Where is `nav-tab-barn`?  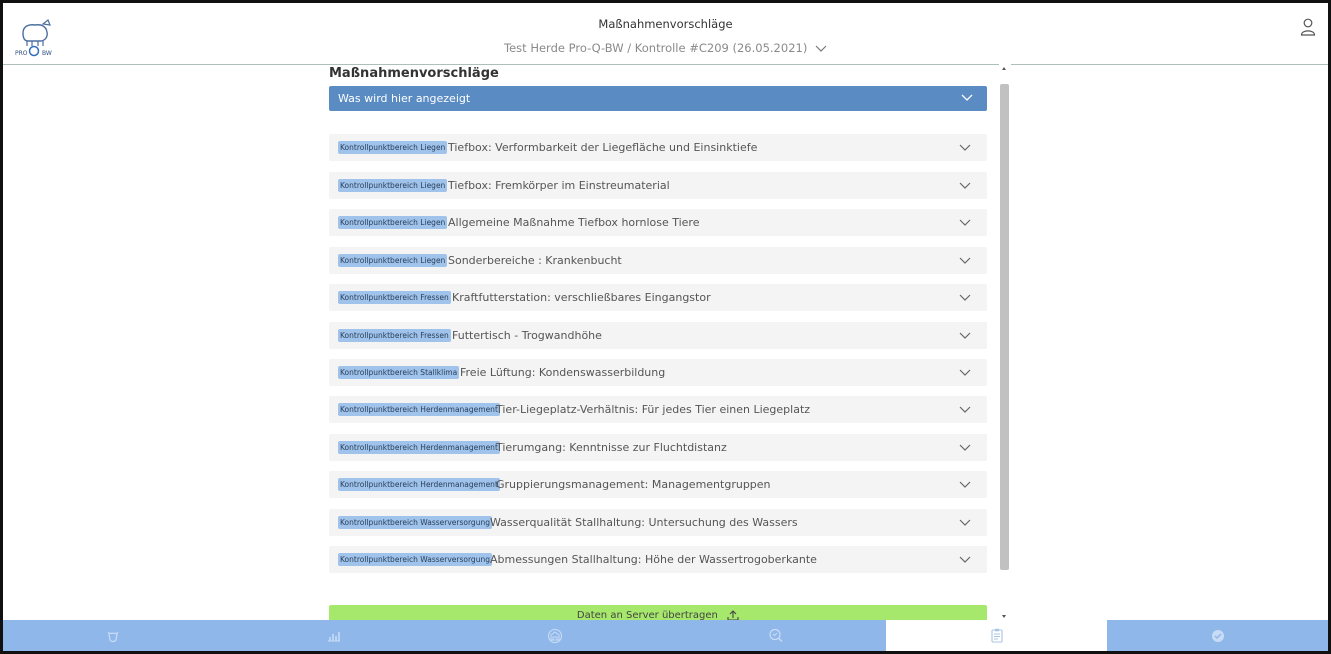
nav-tab-barn is located at coordinates (554, 635).